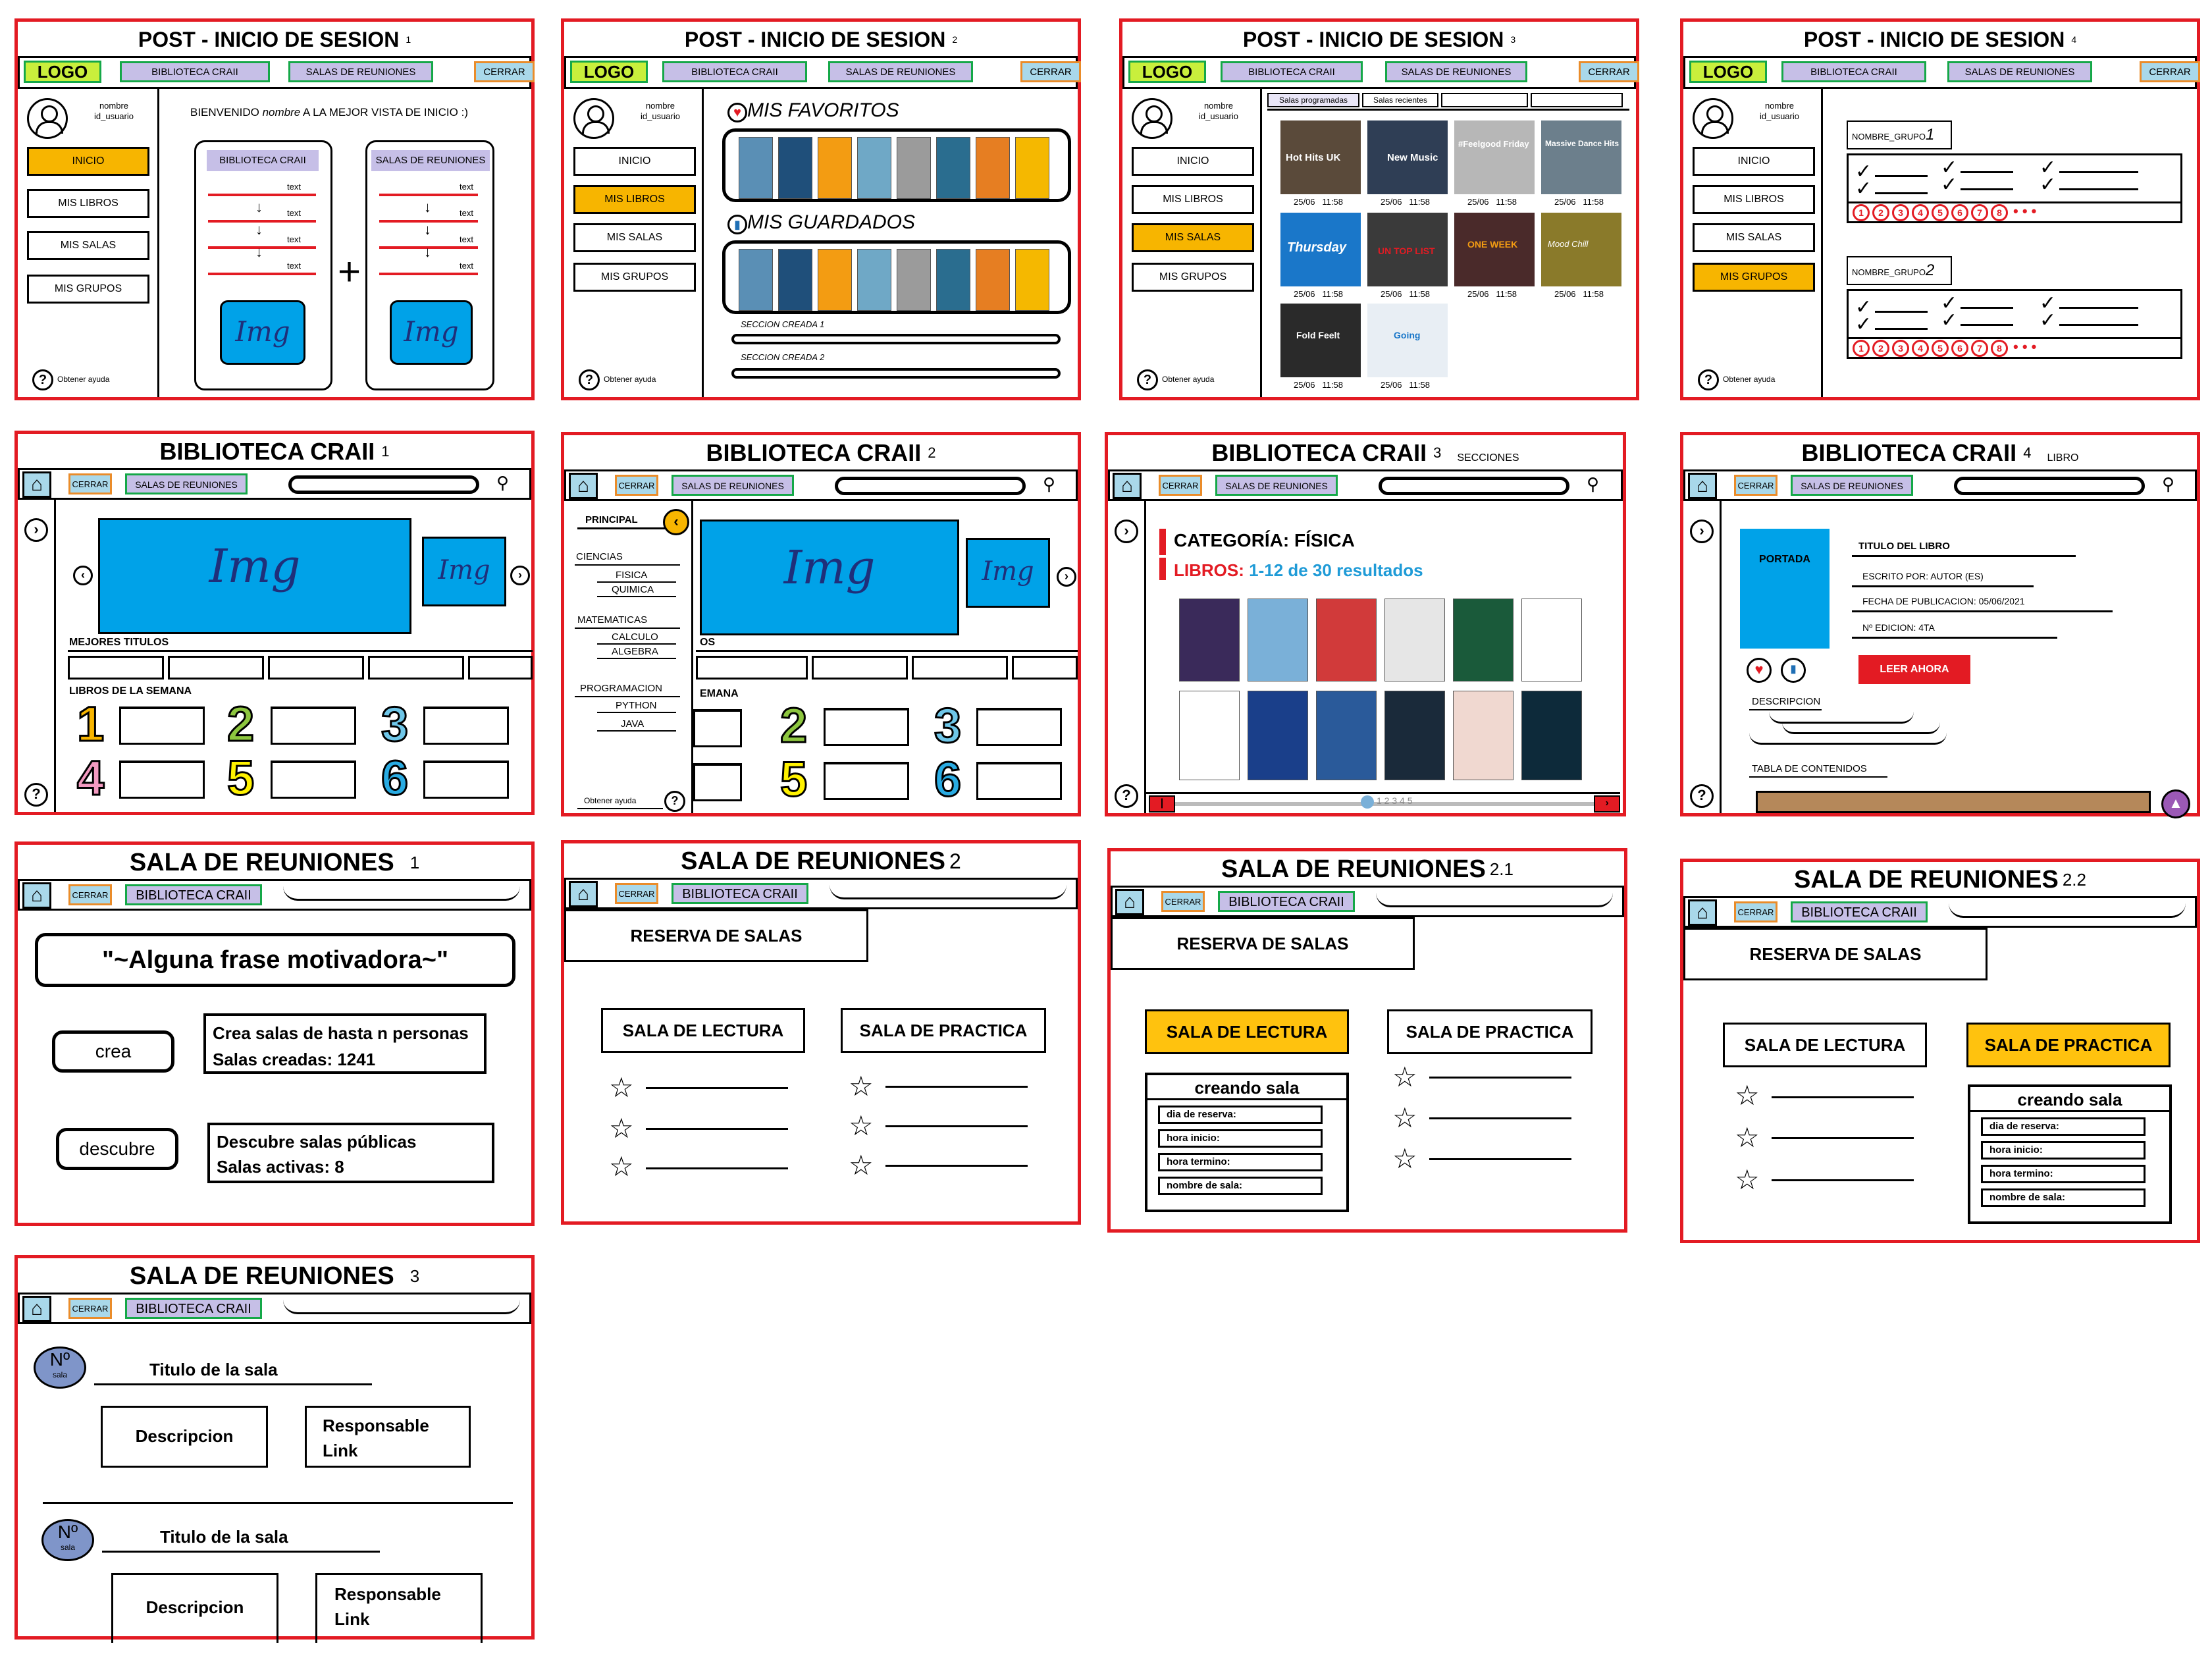 The height and width of the screenshot is (1654, 2212). I want to click on nombre-sala-field: nombre de sala:, so click(2063, 1198).